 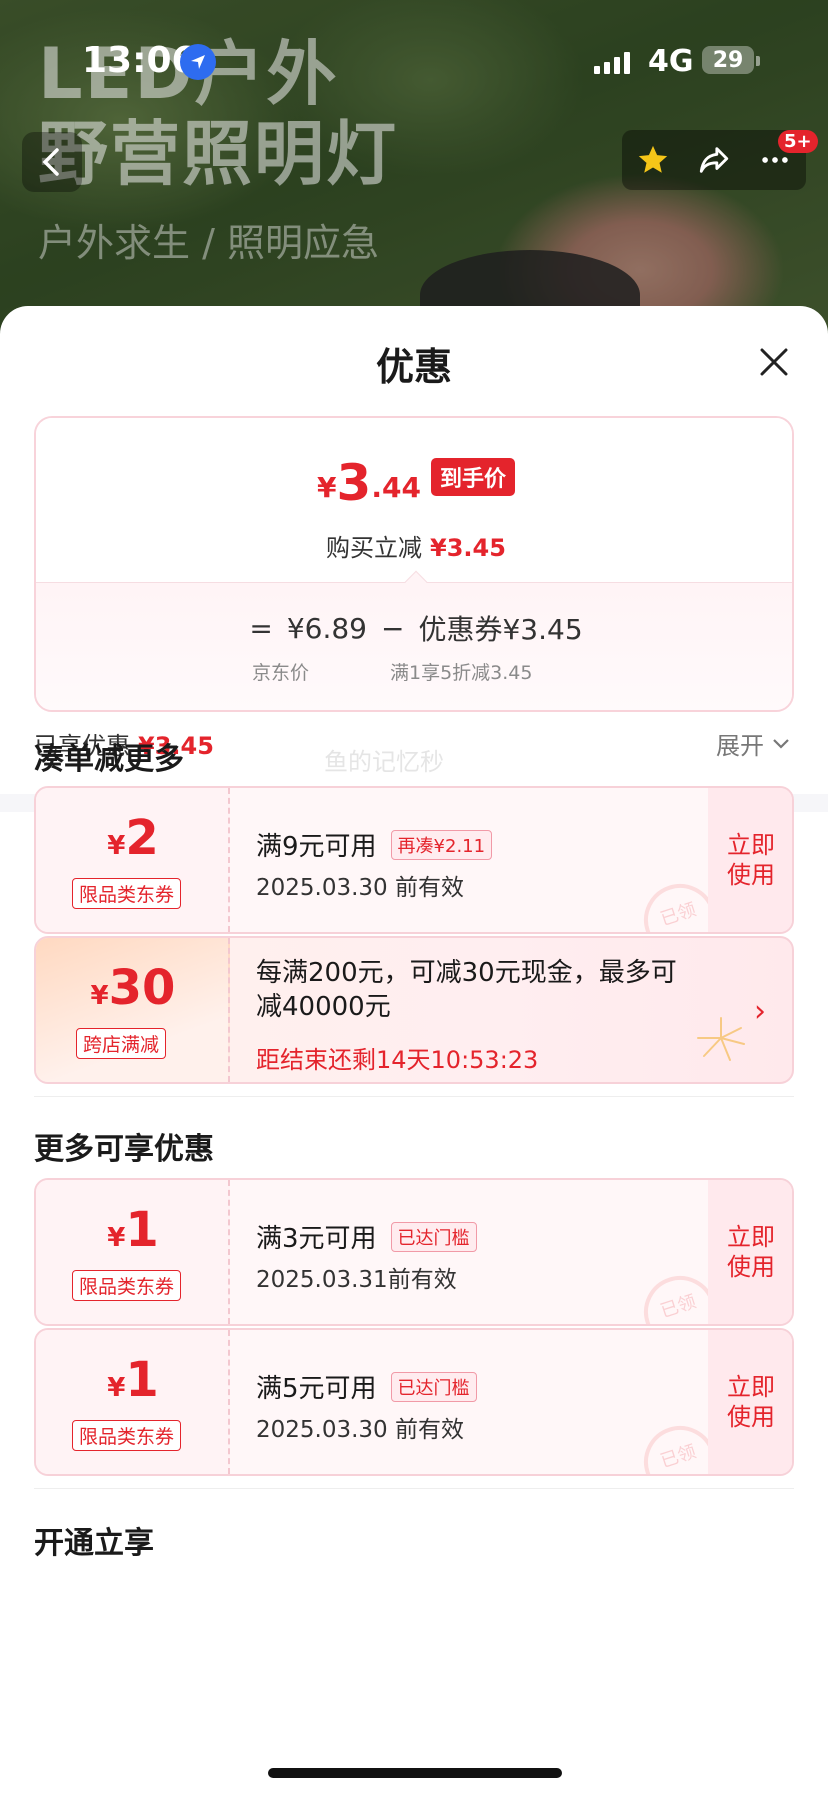 I want to click on watermark-text: 鱼的记忆秒, so click(x=384, y=762).